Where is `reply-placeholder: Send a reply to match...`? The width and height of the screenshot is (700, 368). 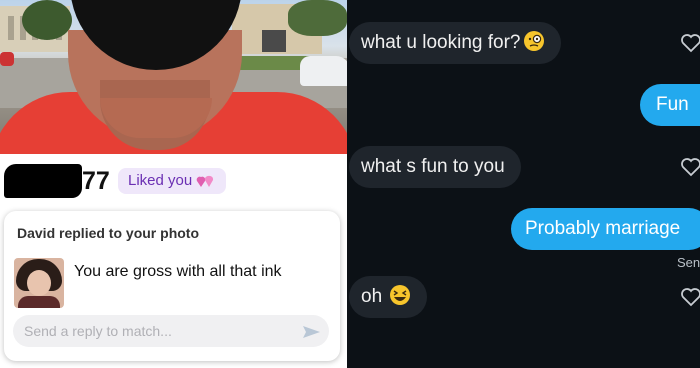 reply-placeholder: Send a reply to match... is located at coordinates (98, 331).